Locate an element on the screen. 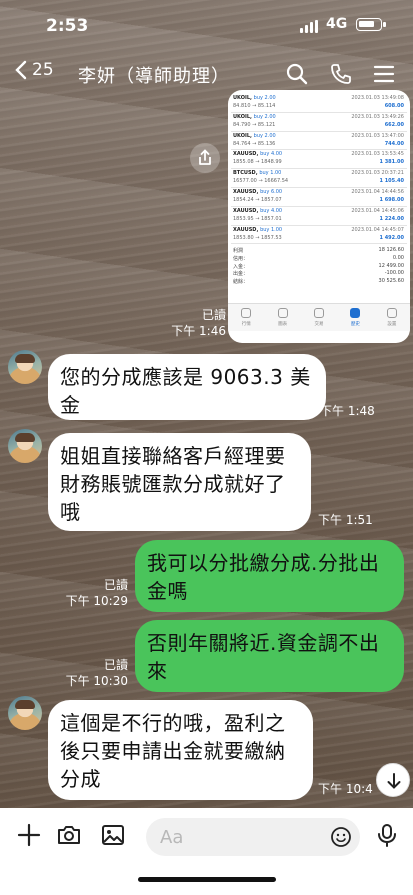 The height and width of the screenshot is (895, 413). trade-date: 2023.01.04 14:45:06 is located at coordinates (377, 210).